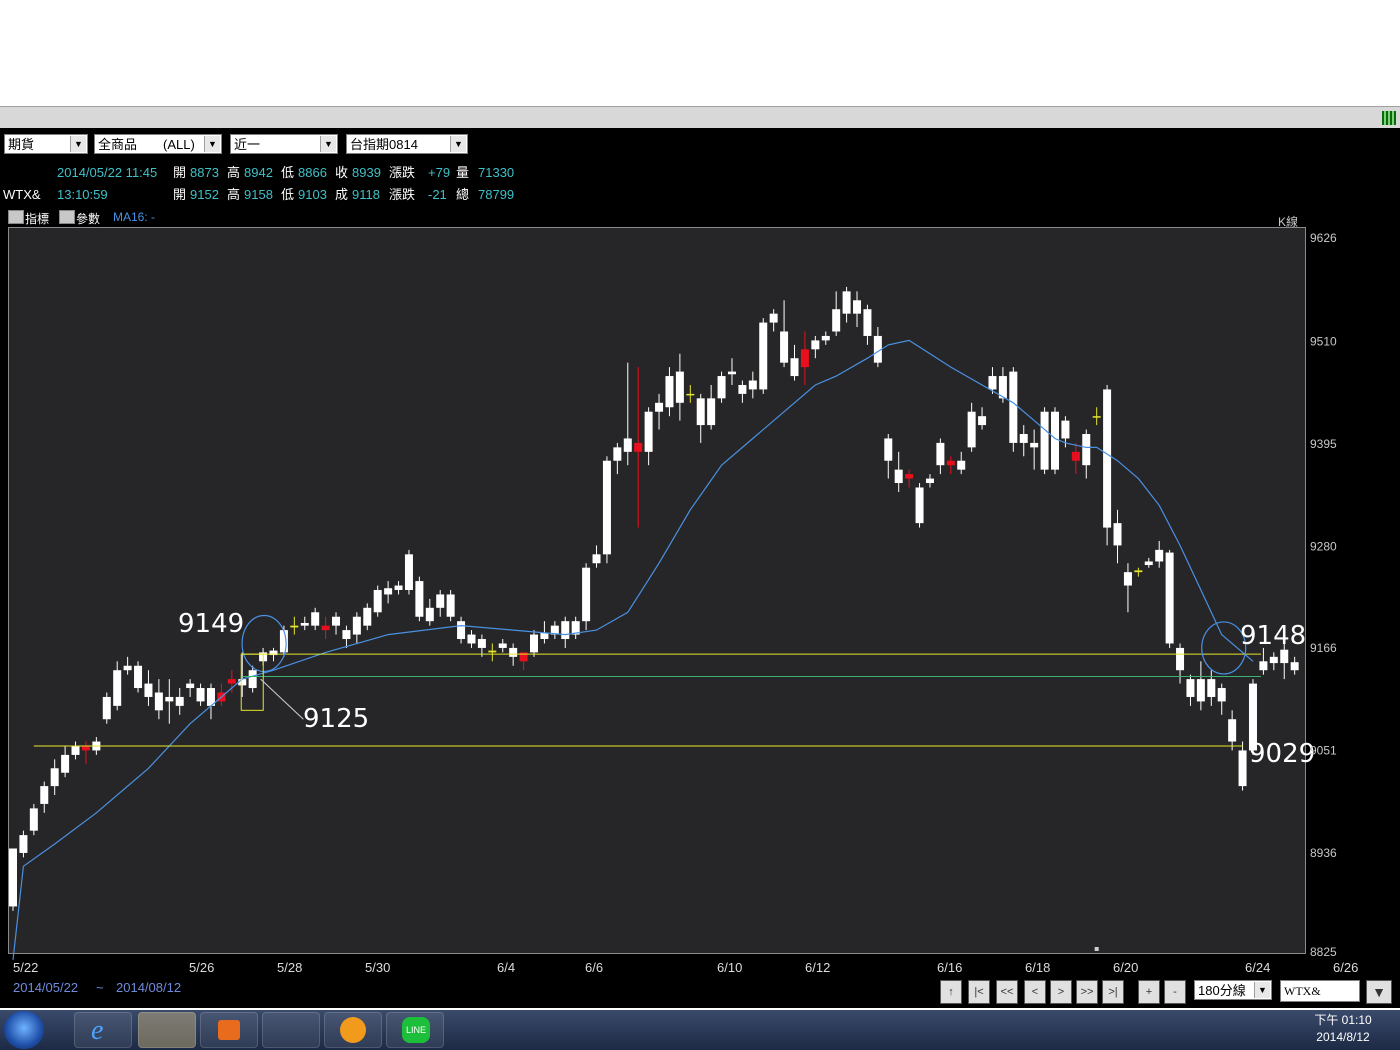 This screenshot has width=1400, height=1050. What do you see at coordinates (1061, 992) in the screenshot?
I see `nav-button: >` at bounding box center [1061, 992].